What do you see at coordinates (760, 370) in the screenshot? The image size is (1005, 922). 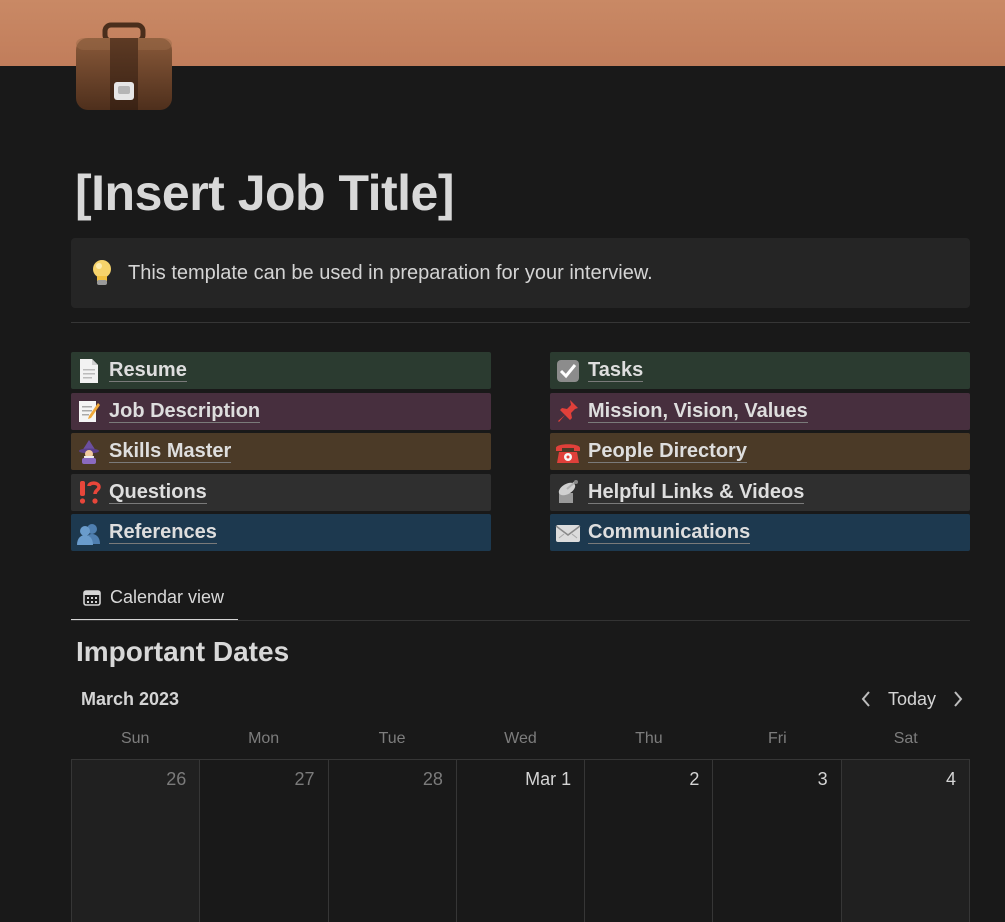 I see `link-tasks: Tasks` at bounding box center [760, 370].